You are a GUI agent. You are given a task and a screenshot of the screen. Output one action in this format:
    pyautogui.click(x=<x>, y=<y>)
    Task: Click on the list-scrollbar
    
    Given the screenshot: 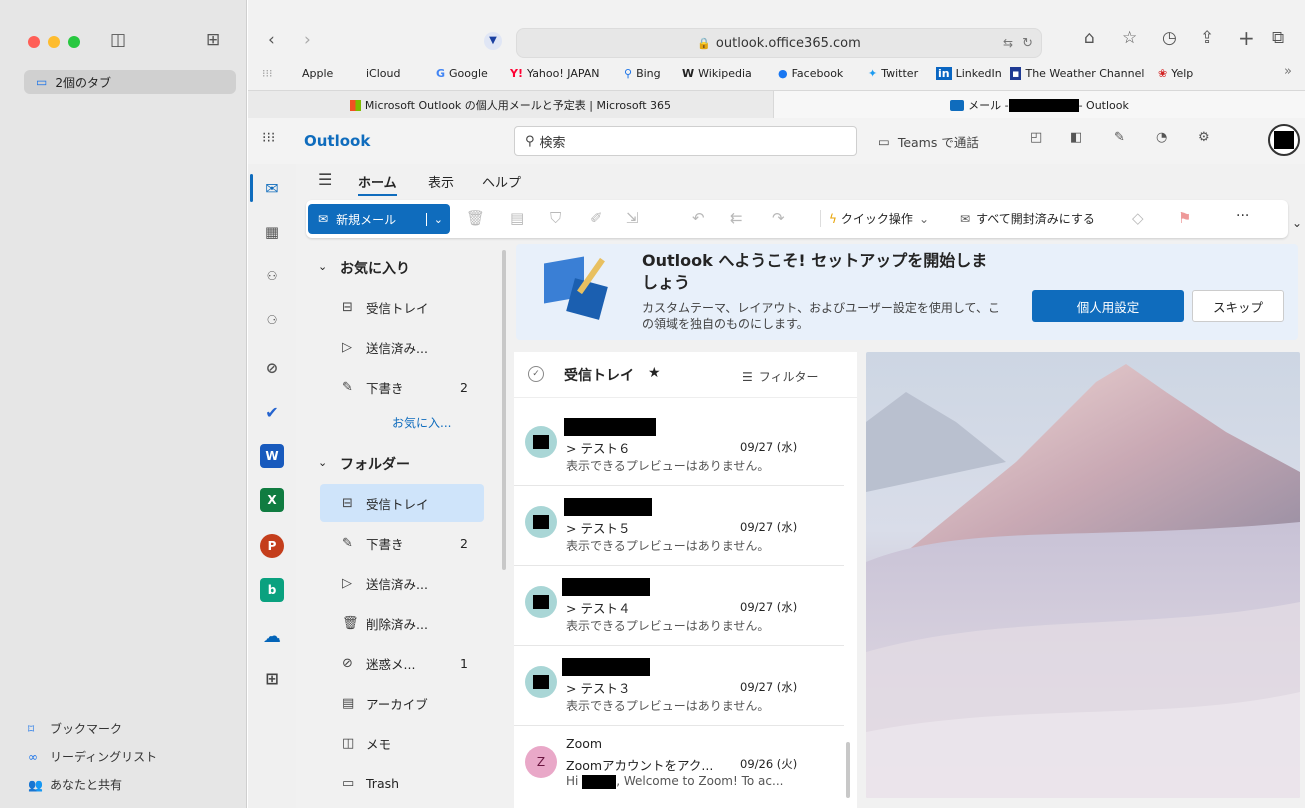 What is the action you would take?
    pyautogui.click(x=848, y=770)
    